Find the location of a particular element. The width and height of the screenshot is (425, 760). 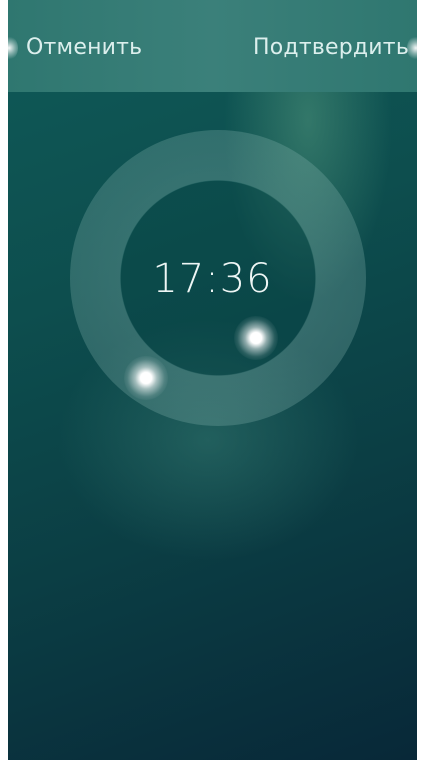

hour-handle is located at coordinates (146, 378).